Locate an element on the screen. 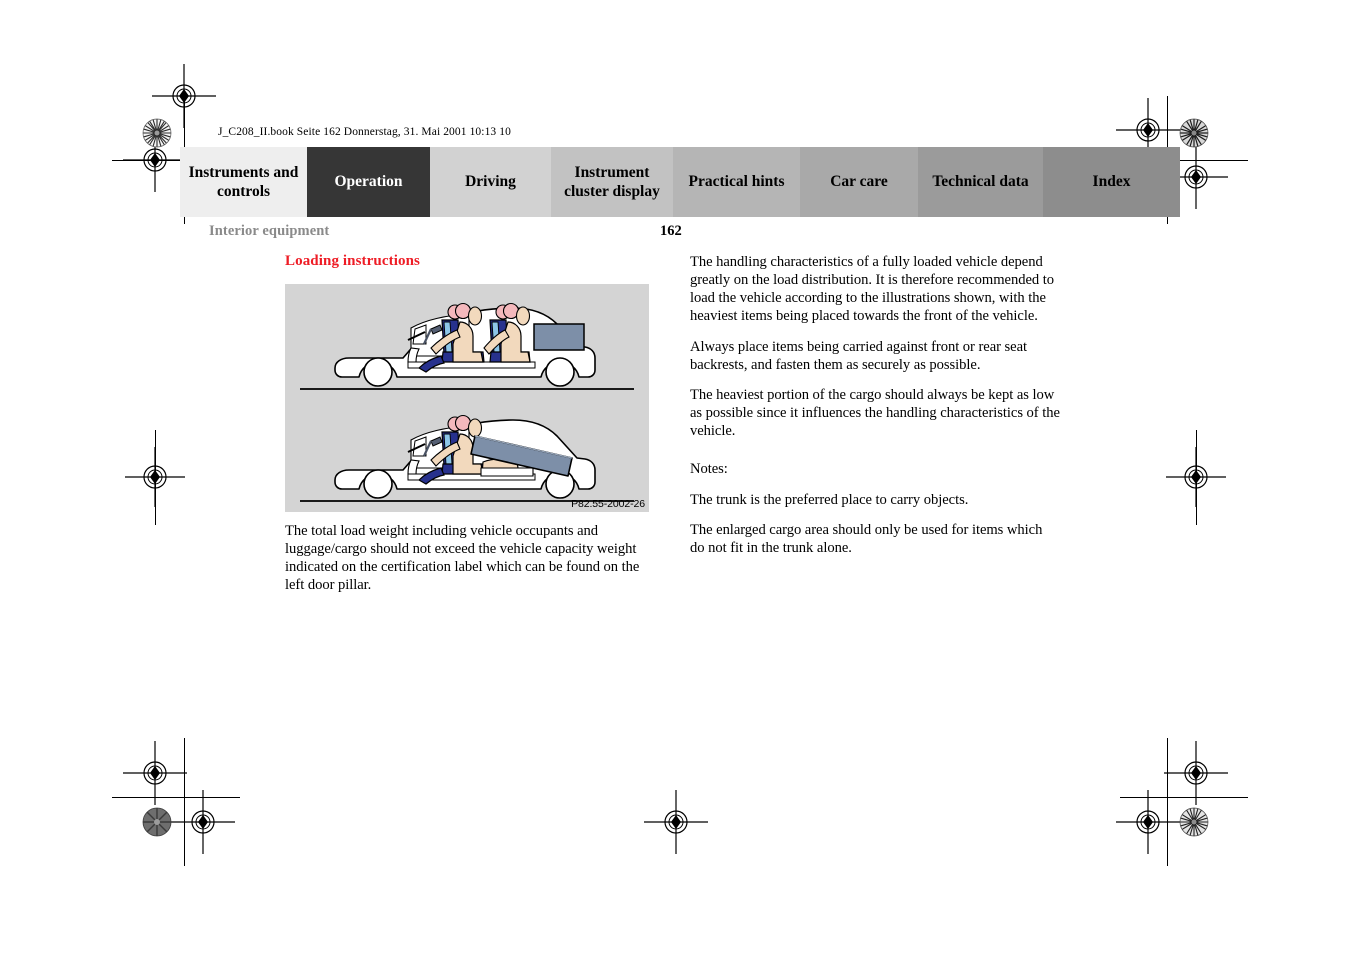 The width and height of the screenshot is (1351, 954). tab-label: Index is located at coordinates (1111, 182).